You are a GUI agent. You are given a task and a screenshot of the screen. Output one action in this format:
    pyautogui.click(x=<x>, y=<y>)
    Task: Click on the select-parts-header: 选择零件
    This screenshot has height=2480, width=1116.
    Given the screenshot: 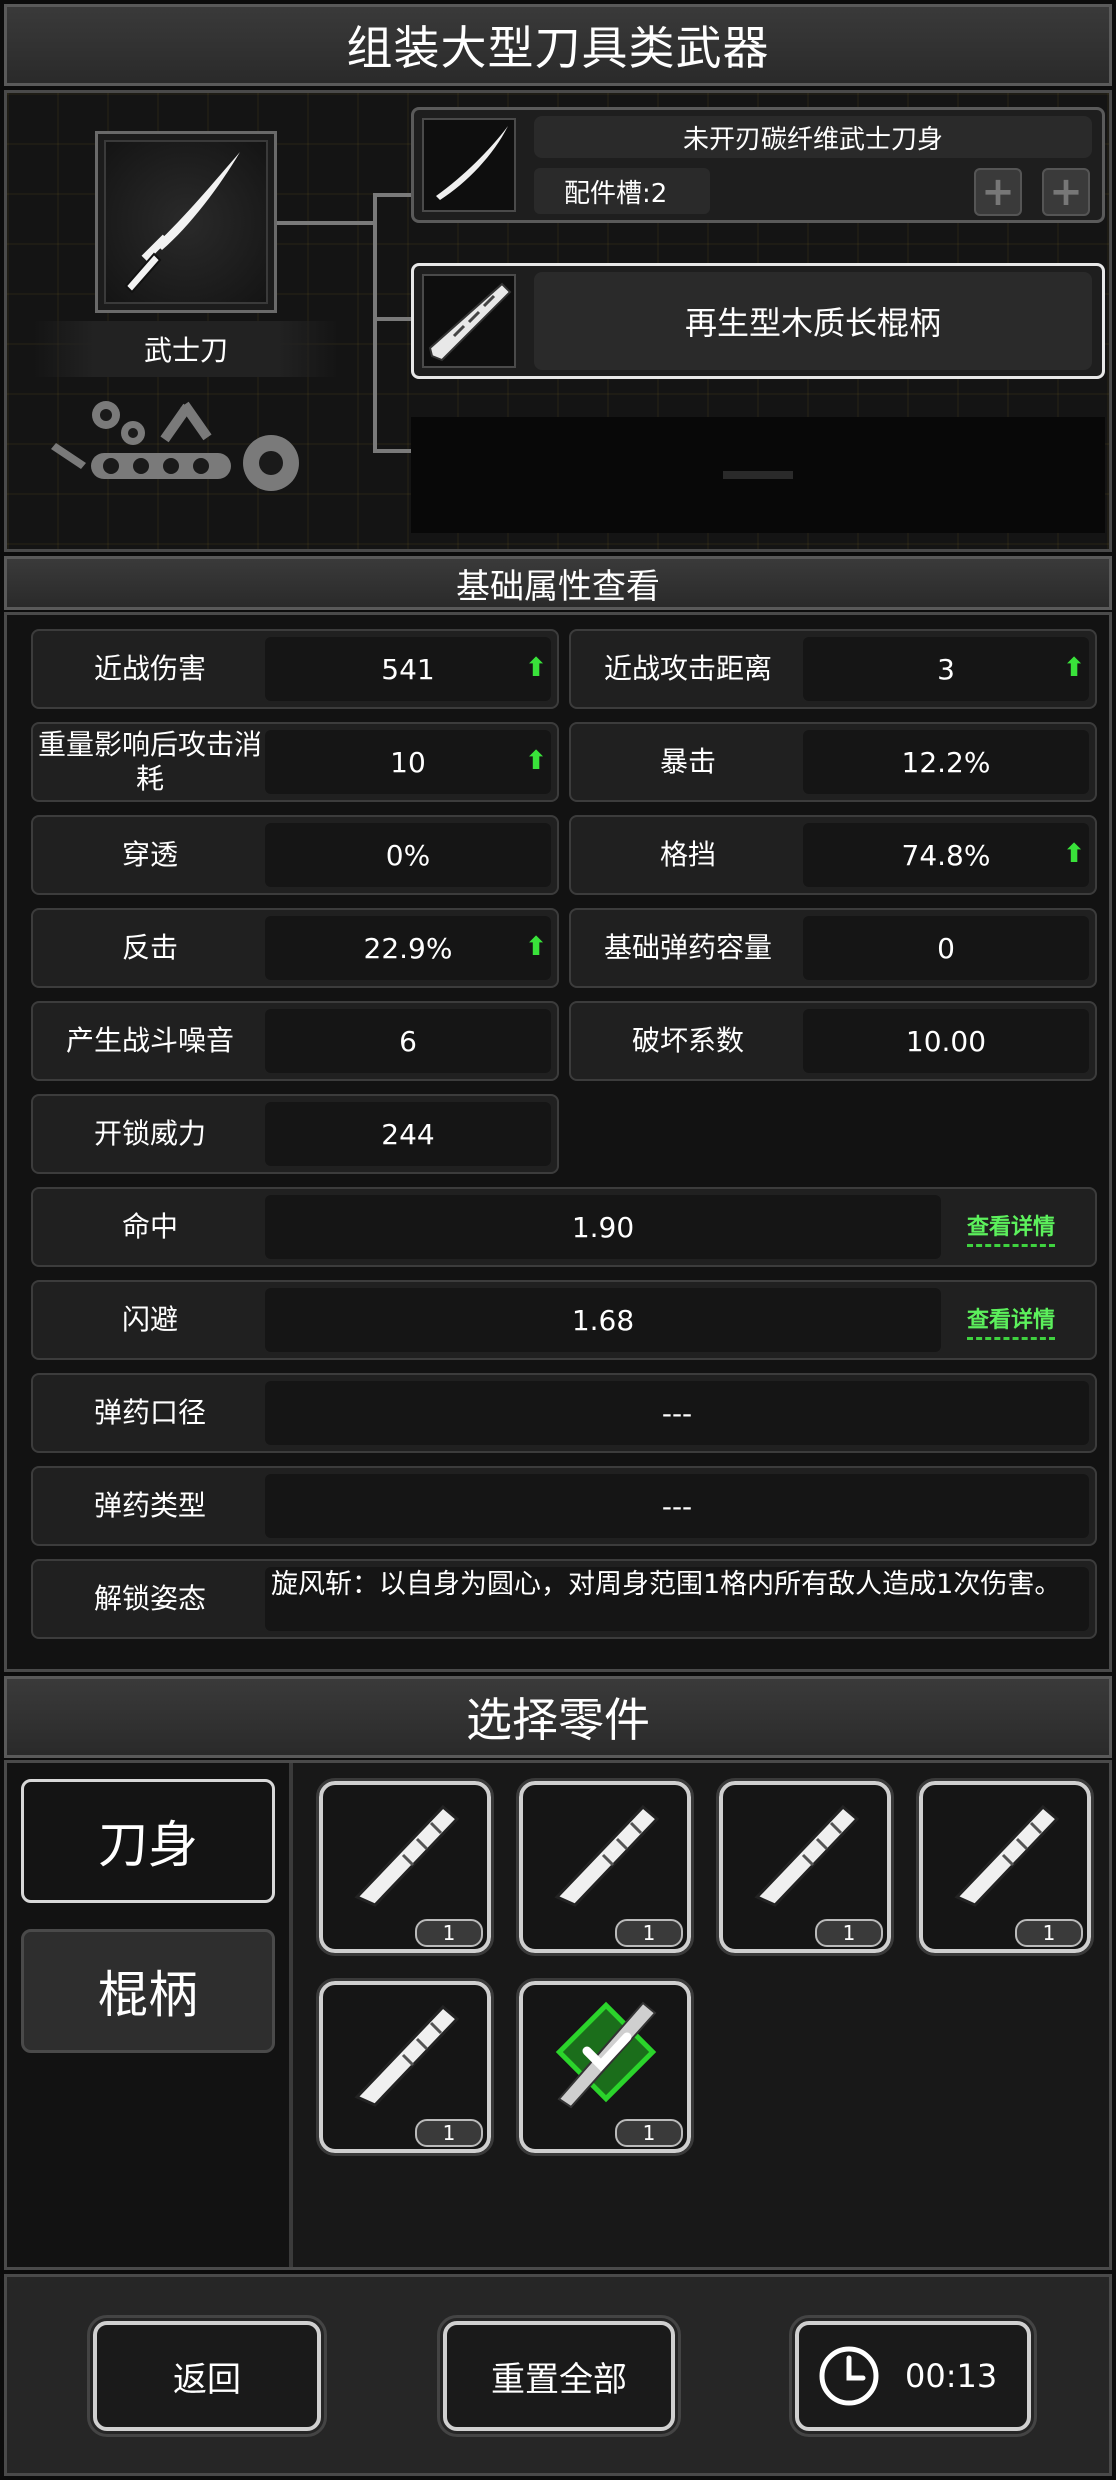 What is the action you would take?
    pyautogui.click(x=558, y=1717)
    